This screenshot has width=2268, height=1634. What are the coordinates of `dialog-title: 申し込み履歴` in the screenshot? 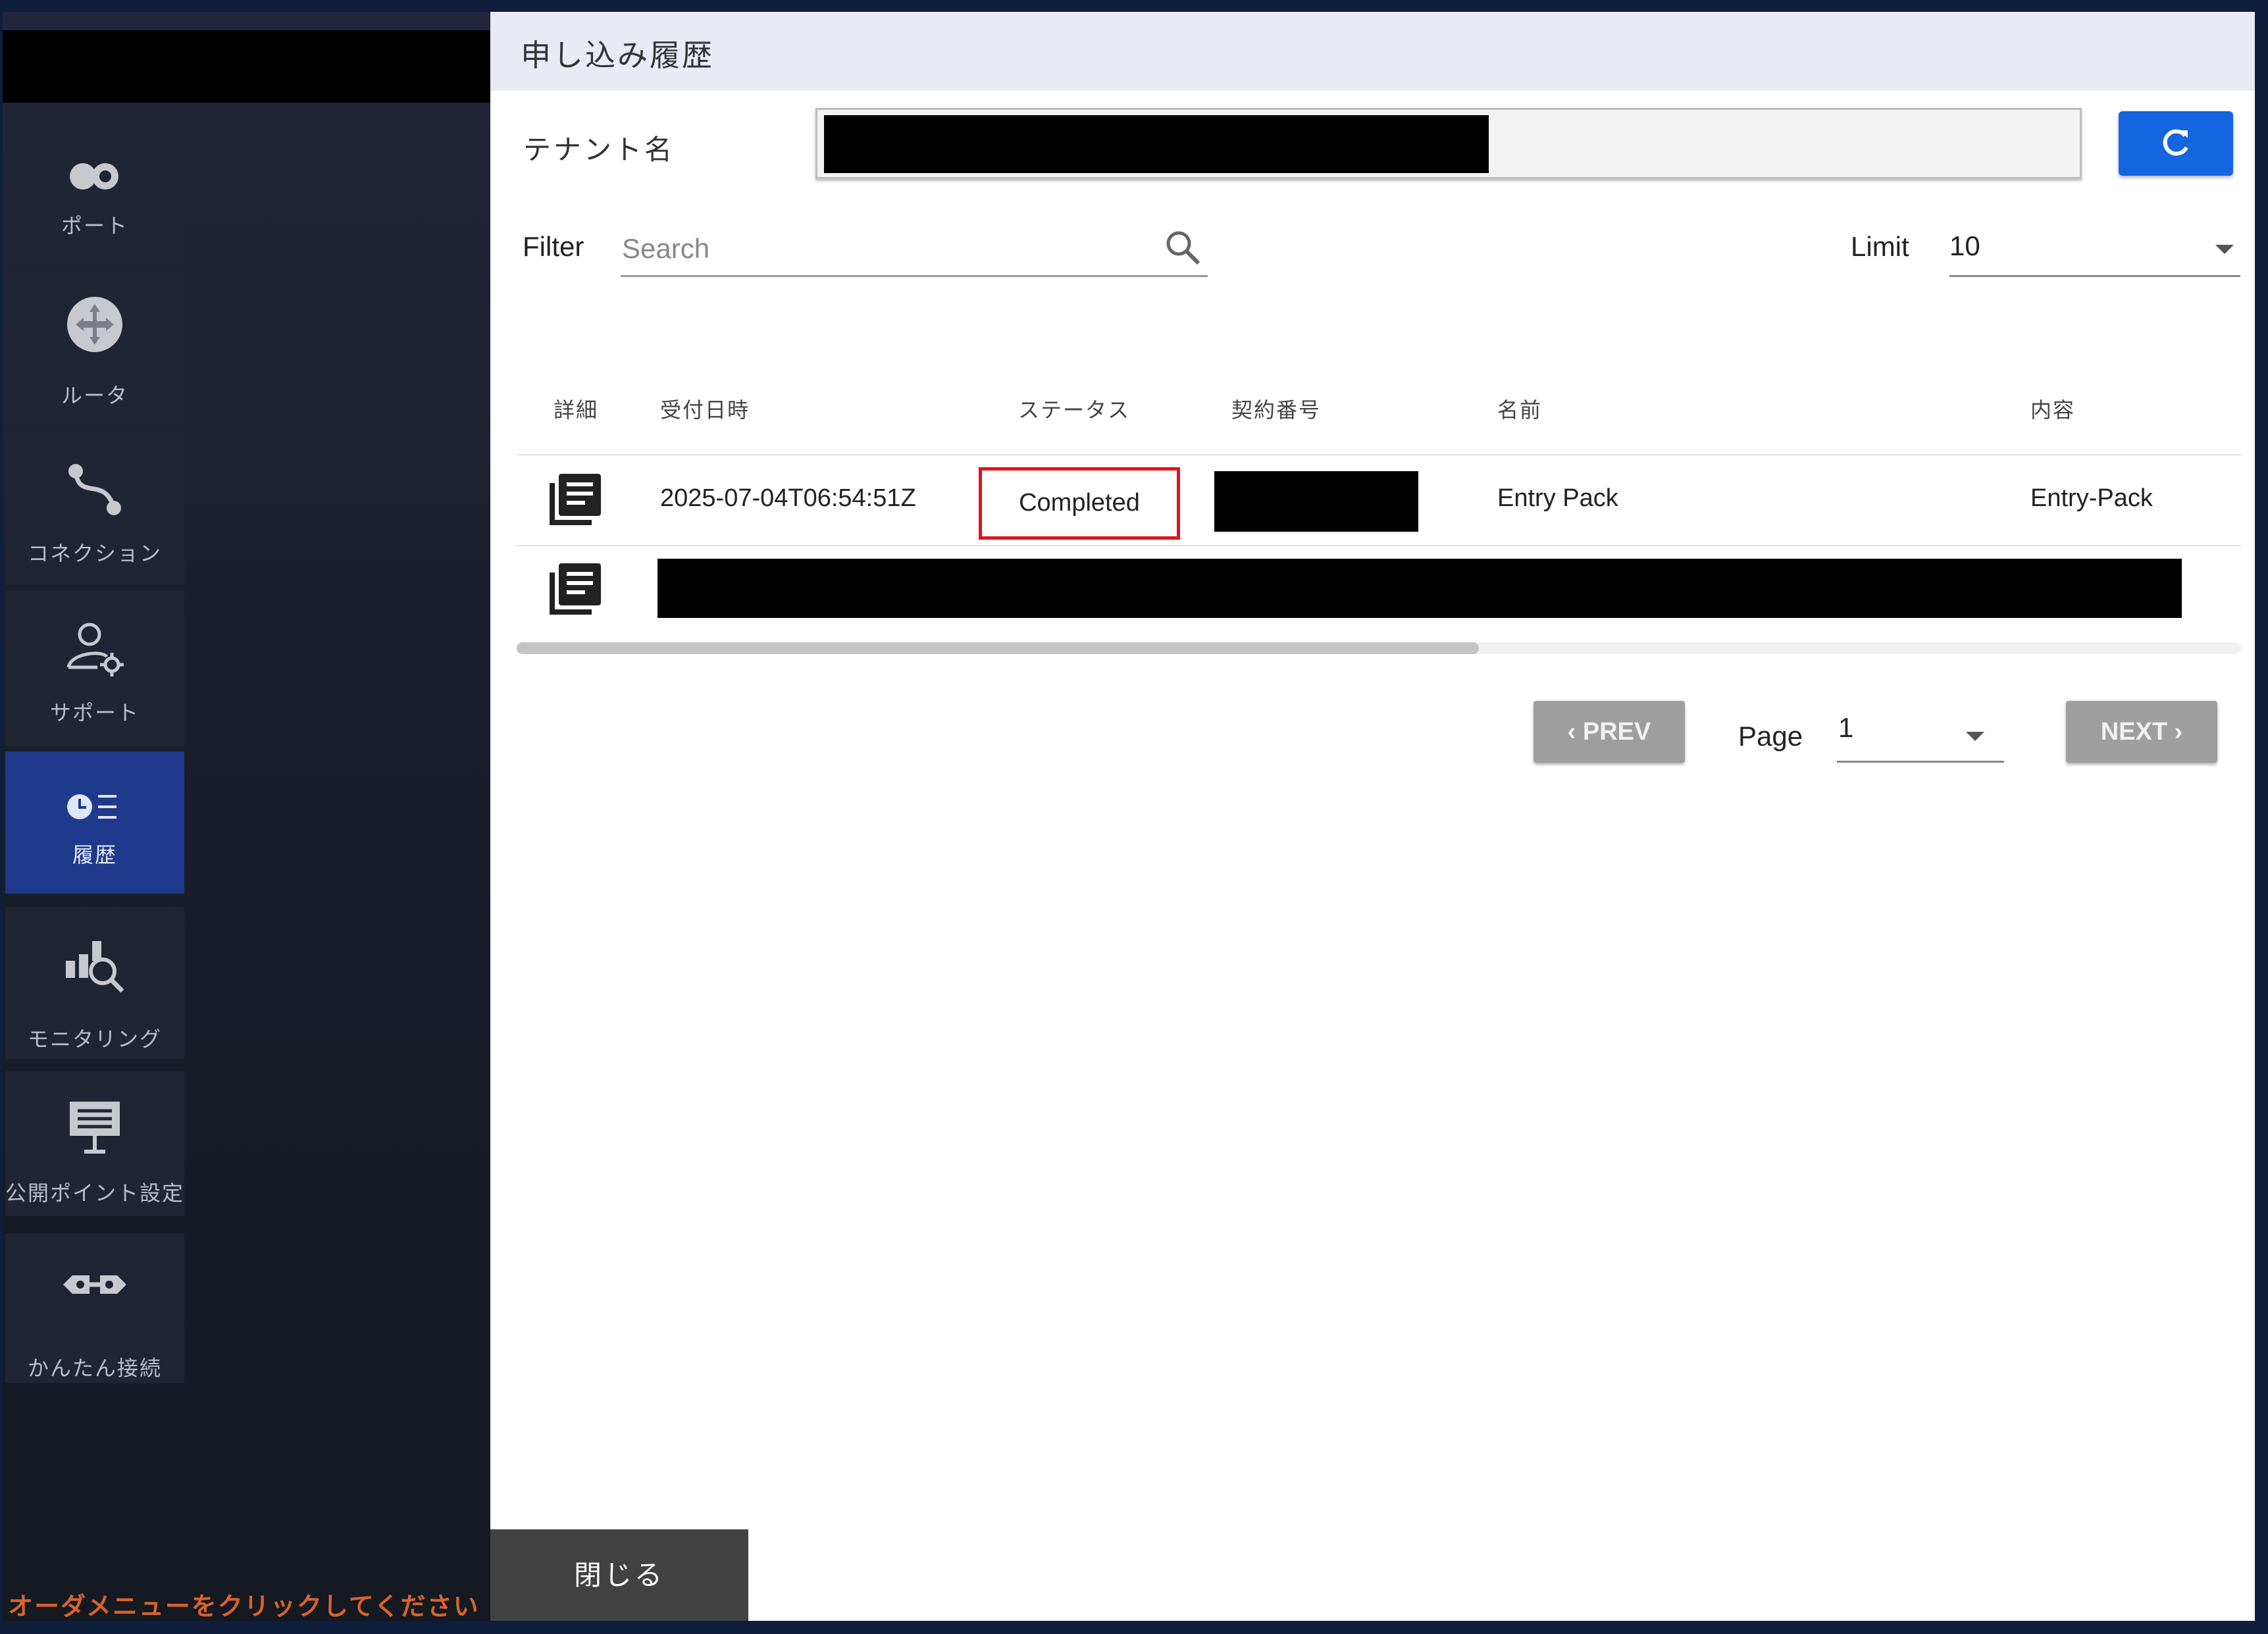 It's located at (617, 55).